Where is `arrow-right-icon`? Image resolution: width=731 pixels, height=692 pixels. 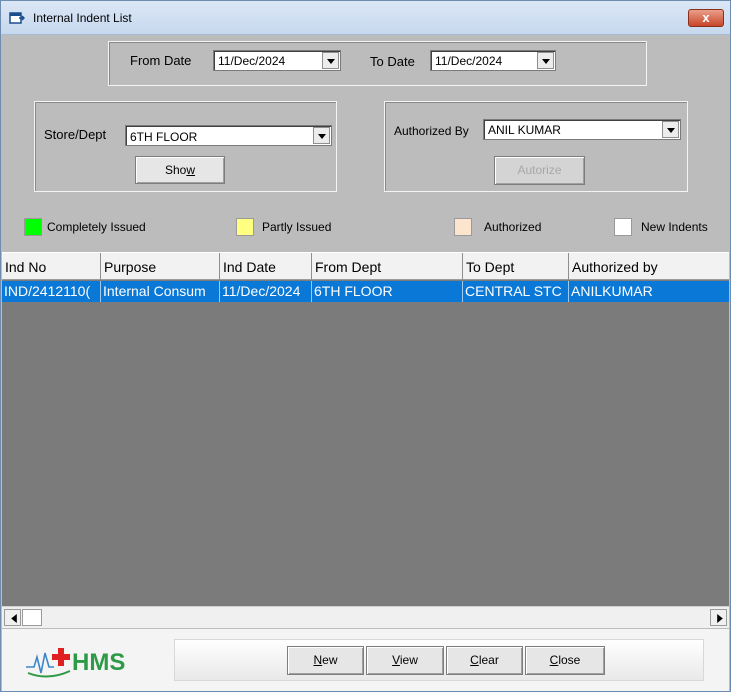 arrow-right-icon is located at coordinates (720, 618).